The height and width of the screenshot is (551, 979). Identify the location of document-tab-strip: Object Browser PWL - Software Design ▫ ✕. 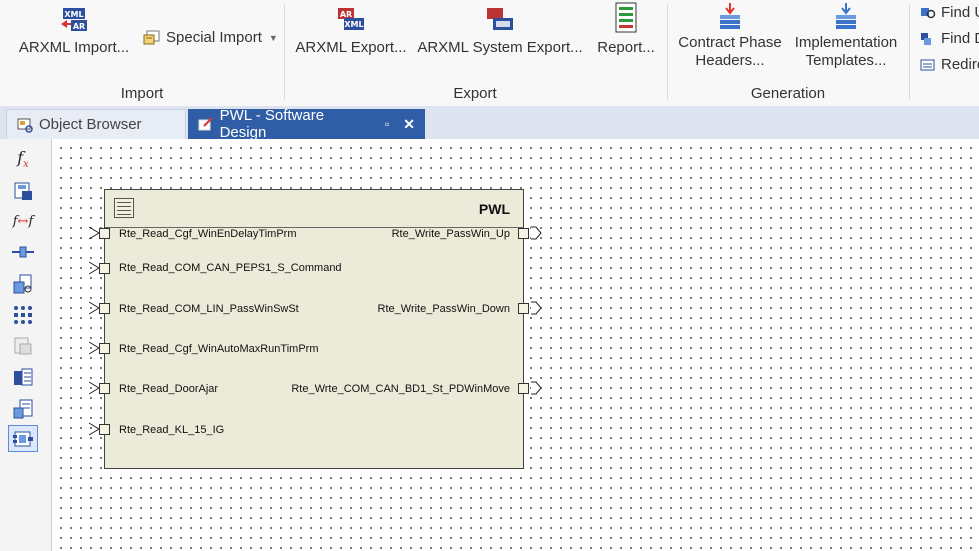
(489, 124).